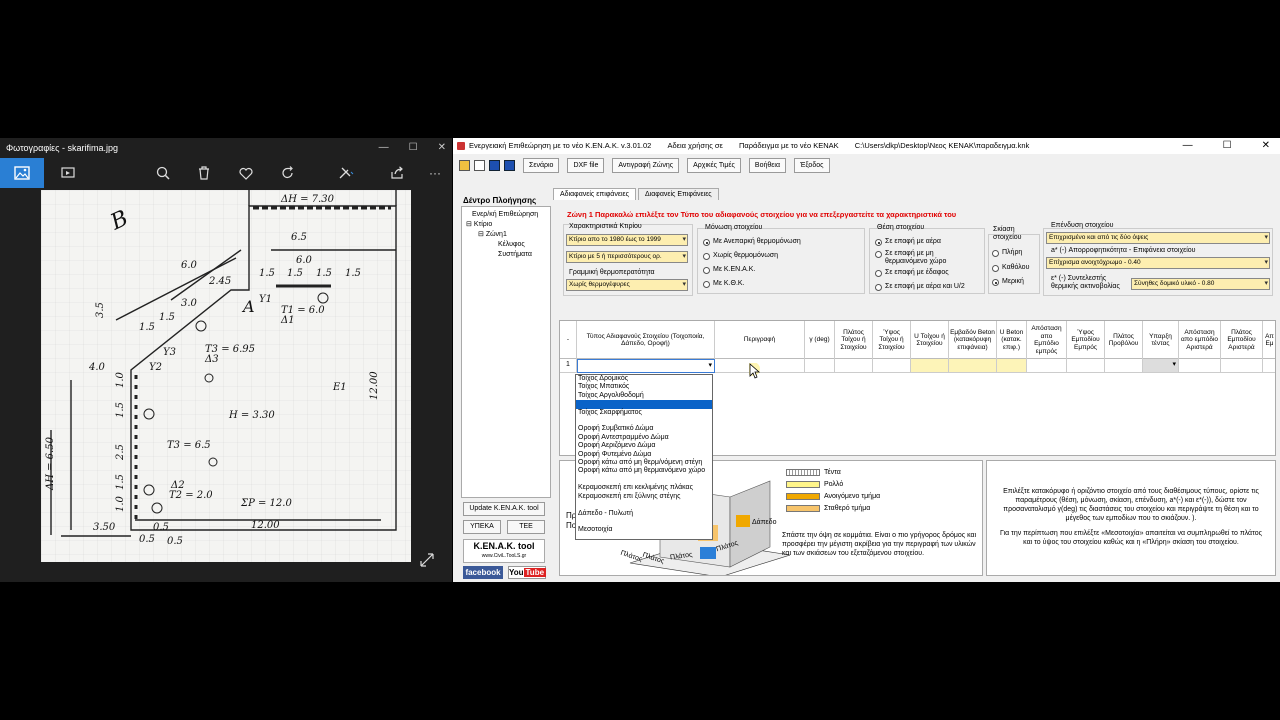  Describe the element at coordinates (729, 270) in the screenshot. I see `insulation-option: Με Κ.ΕΝ.Α.Κ.` at that location.